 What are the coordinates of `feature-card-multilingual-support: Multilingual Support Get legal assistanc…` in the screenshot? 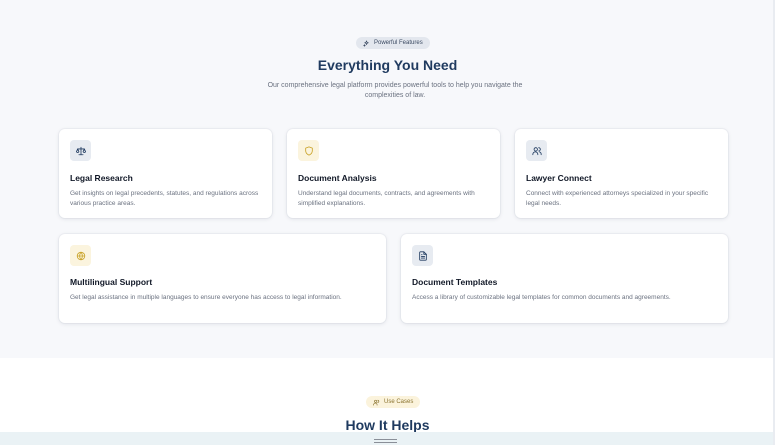 It's located at (222, 278).